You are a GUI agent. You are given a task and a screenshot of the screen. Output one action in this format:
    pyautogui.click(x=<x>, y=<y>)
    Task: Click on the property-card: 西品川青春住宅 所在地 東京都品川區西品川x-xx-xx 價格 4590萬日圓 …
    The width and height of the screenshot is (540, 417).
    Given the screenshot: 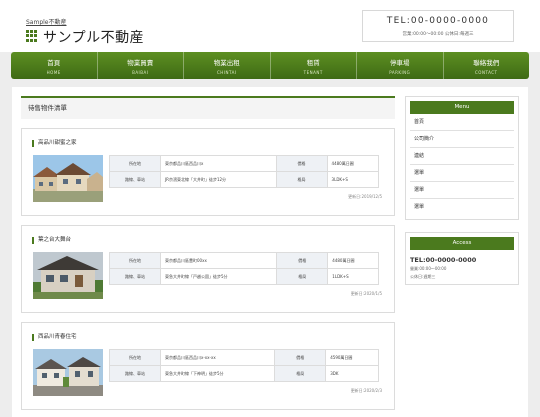 What is the action you would take?
    pyautogui.click(x=208, y=366)
    